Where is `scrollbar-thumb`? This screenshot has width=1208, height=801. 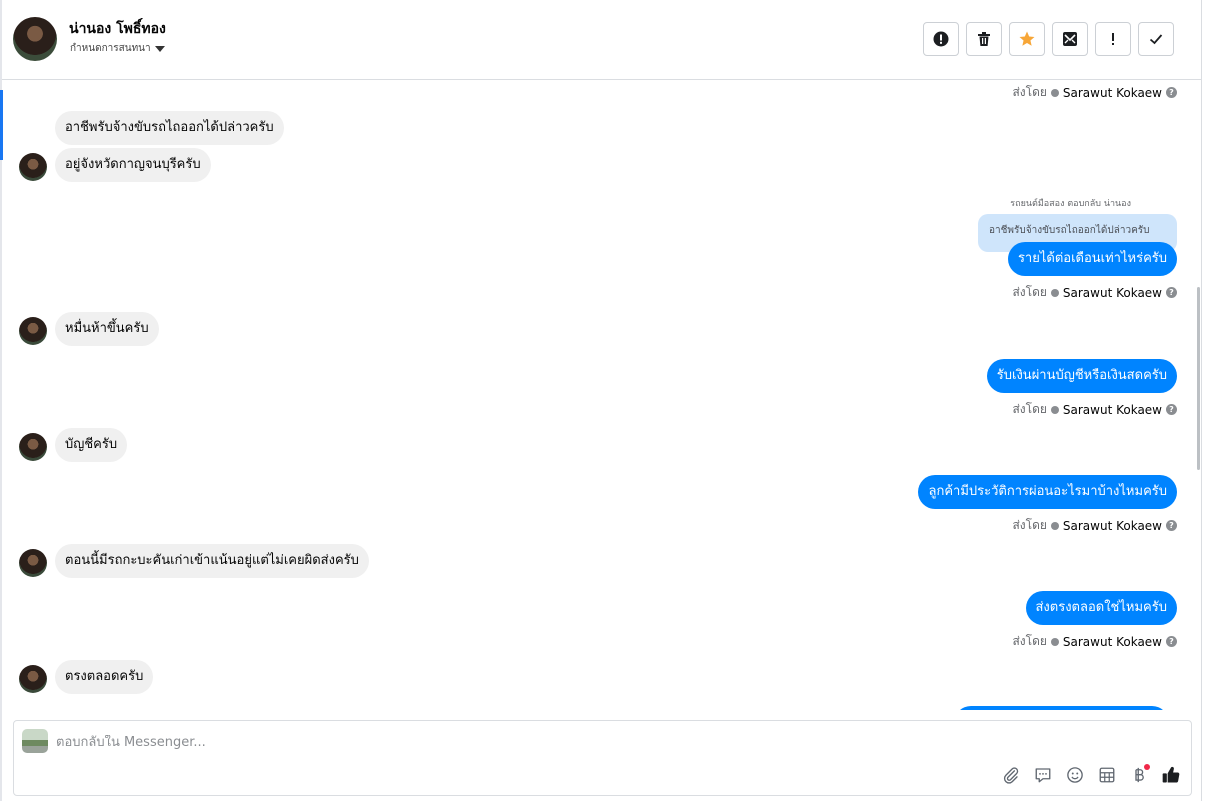 scrollbar-thumb is located at coordinates (1198, 378).